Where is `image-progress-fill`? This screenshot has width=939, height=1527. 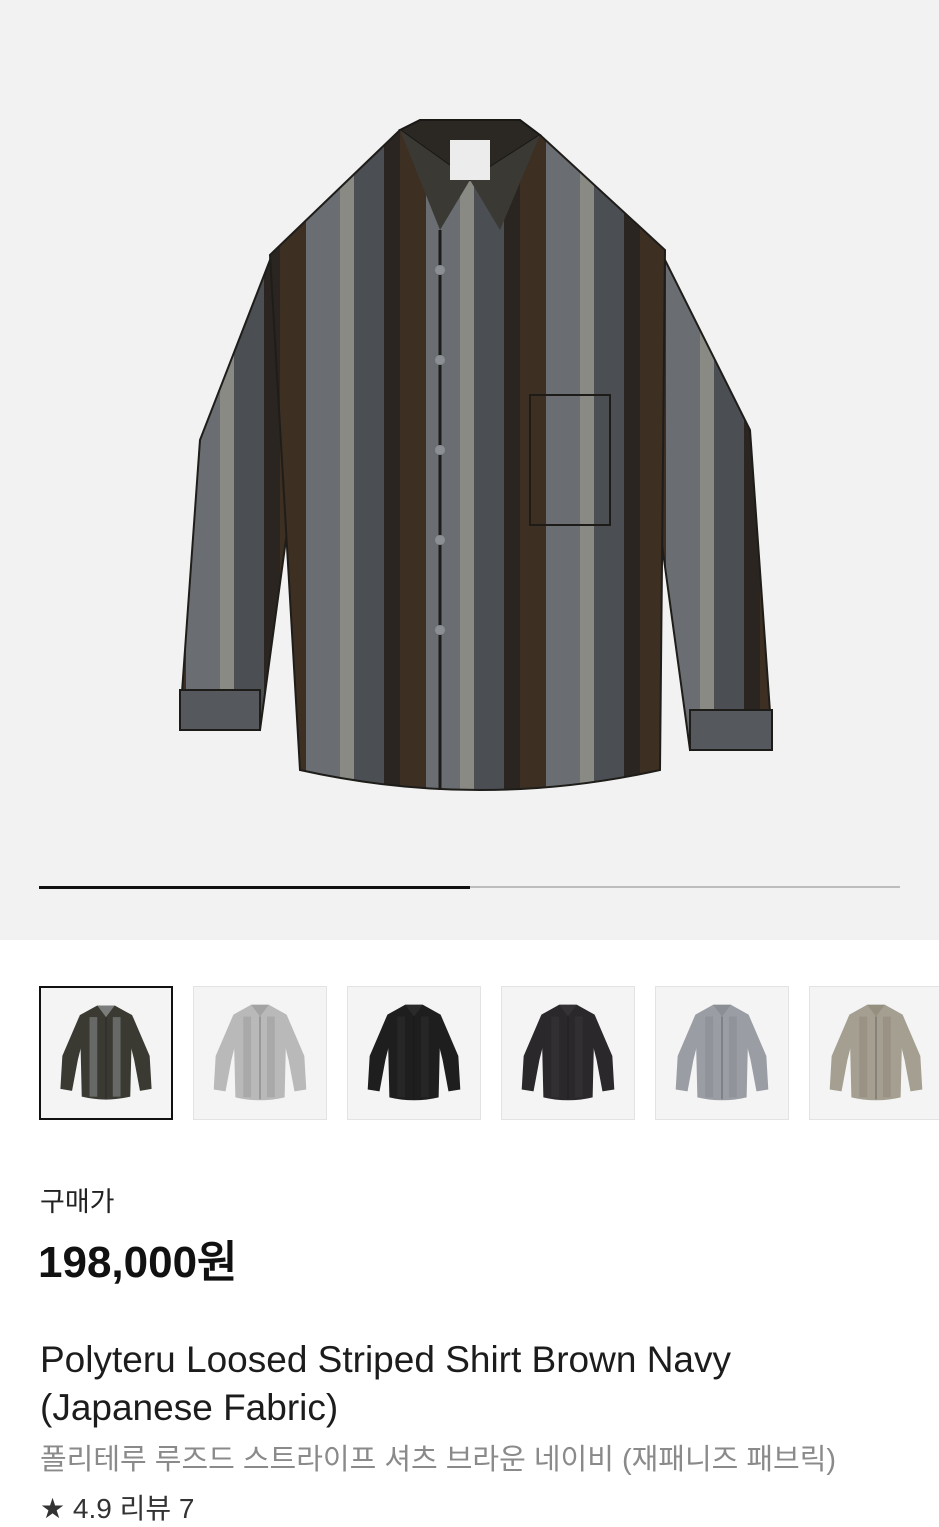
image-progress-fill is located at coordinates (254, 887).